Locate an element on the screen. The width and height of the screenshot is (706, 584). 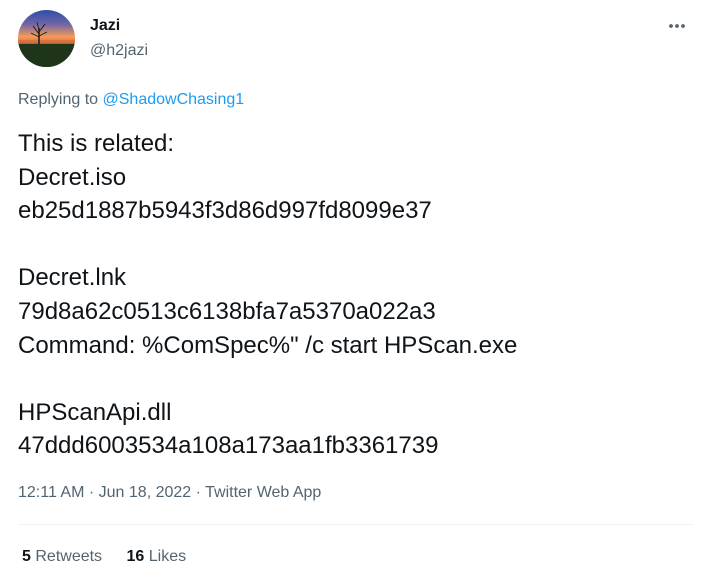
more-horizontal-icon is located at coordinates (677, 26).